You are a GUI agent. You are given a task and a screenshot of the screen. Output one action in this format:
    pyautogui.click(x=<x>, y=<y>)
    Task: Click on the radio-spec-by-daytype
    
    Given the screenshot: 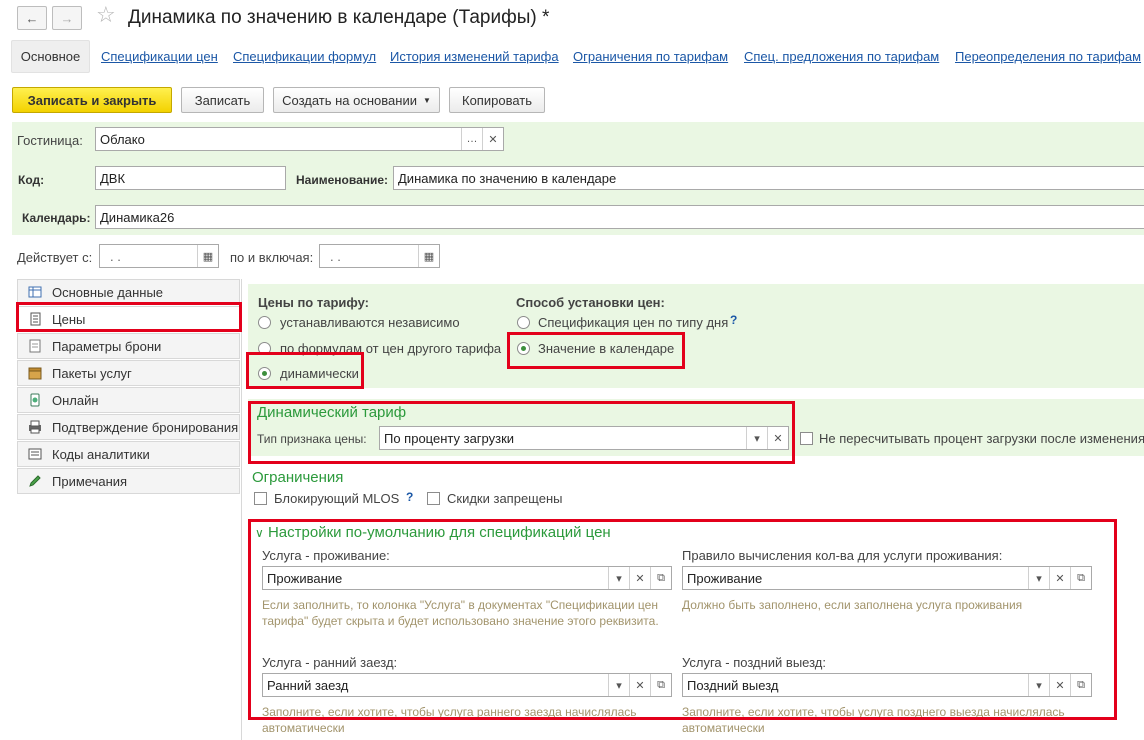 What is the action you would take?
    pyautogui.click(x=523, y=322)
    